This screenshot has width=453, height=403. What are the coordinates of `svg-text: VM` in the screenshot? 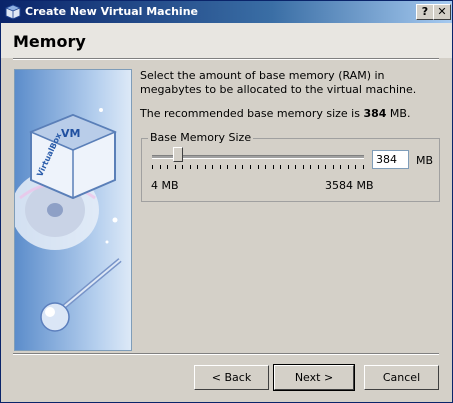 It's located at (70, 133).